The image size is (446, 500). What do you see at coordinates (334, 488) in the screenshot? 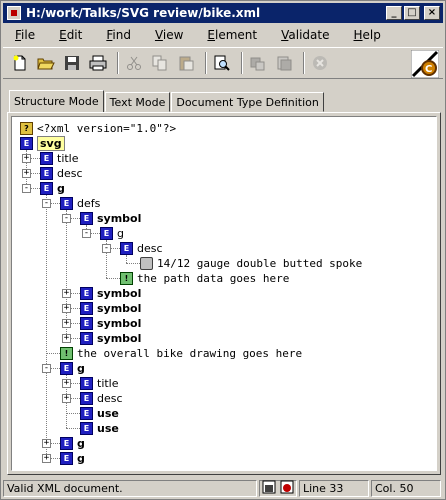
I see `line-indicator: Line 33` at bounding box center [334, 488].